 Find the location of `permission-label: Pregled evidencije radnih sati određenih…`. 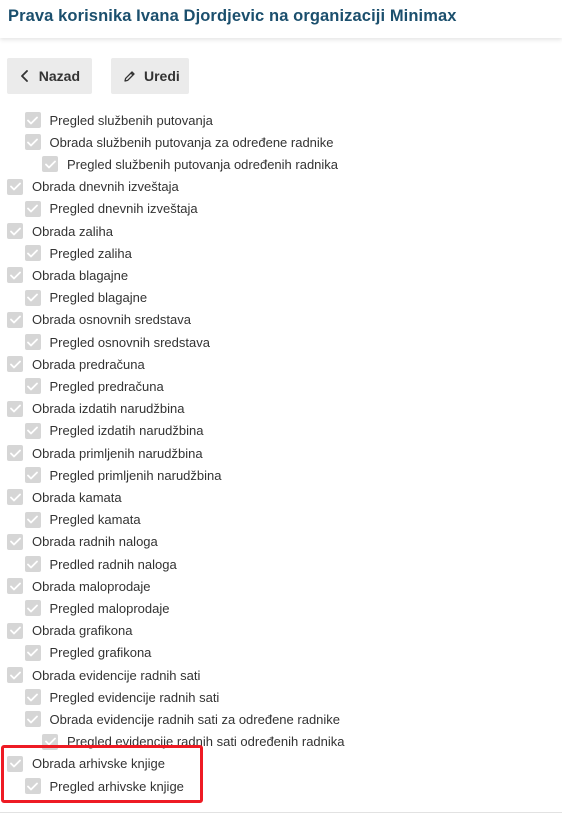

permission-label: Pregled evidencije radnih sati određenih… is located at coordinates (206, 742).